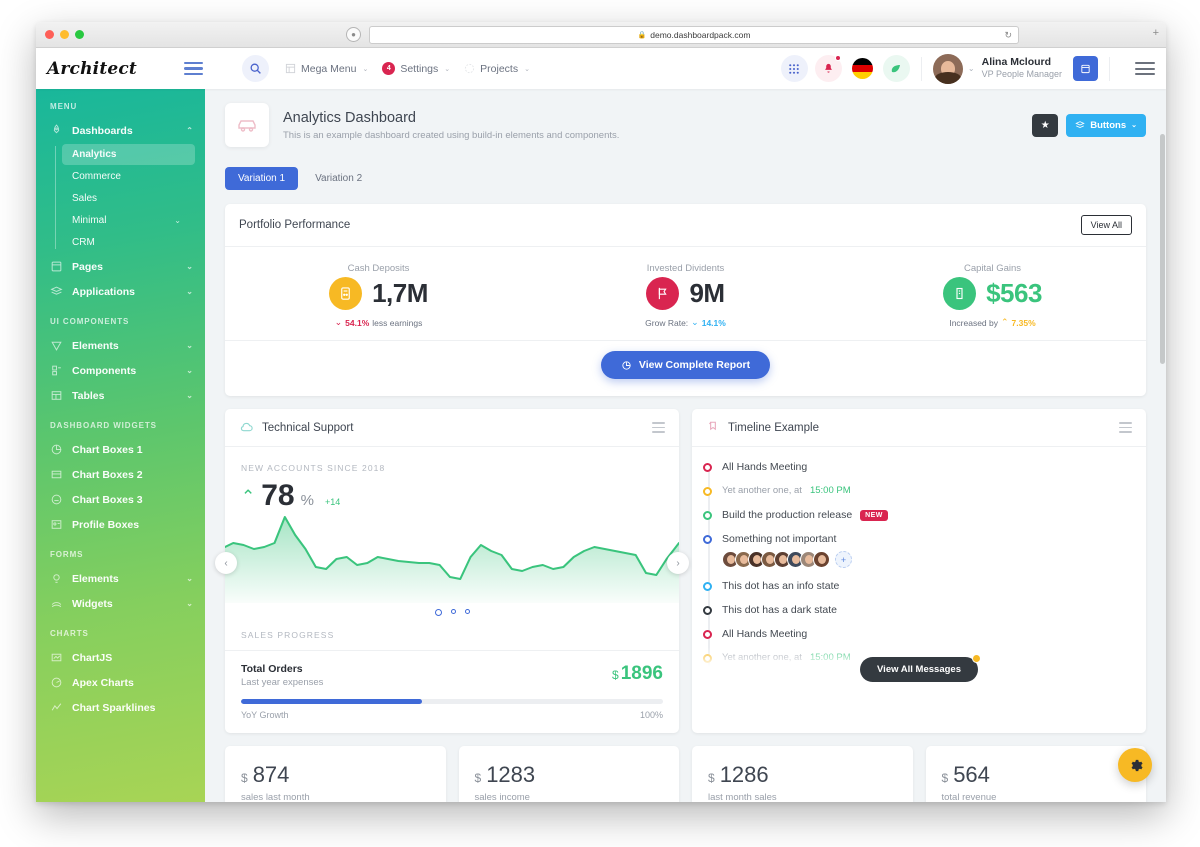 The width and height of the screenshot is (1200, 847). What do you see at coordinates (397, 322) in the screenshot?
I see `metric-trend-text: less earnings` at bounding box center [397, 322].